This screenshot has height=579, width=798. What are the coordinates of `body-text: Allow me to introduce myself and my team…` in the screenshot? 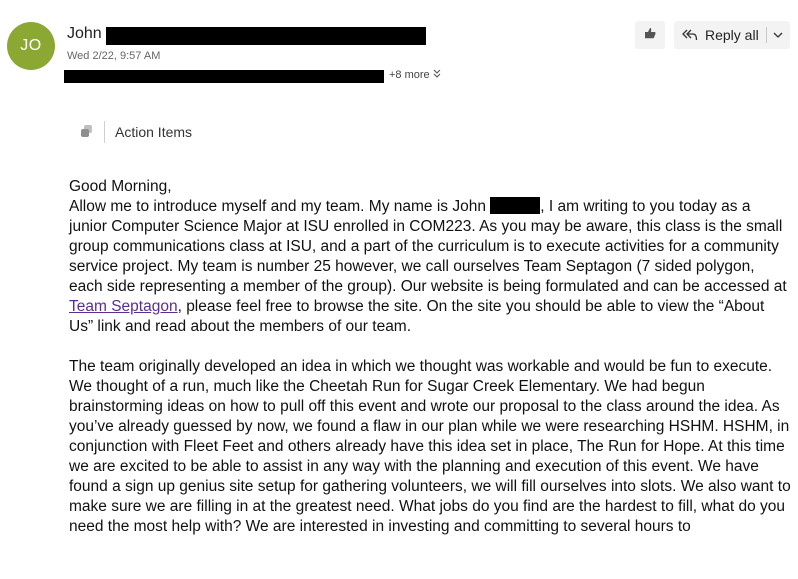 It's located at (280, 206).